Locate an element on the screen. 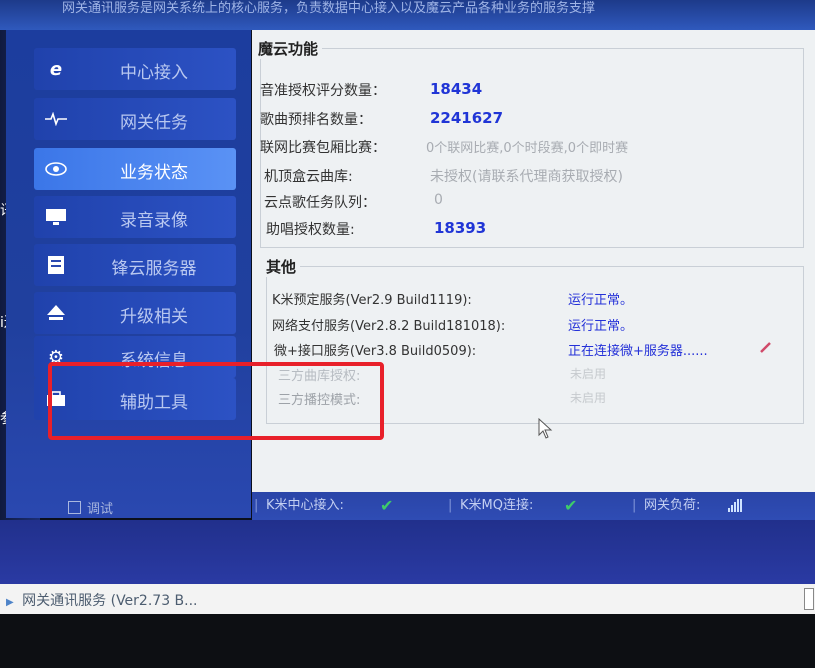  edit-icon is located at coordinates (766, 347).